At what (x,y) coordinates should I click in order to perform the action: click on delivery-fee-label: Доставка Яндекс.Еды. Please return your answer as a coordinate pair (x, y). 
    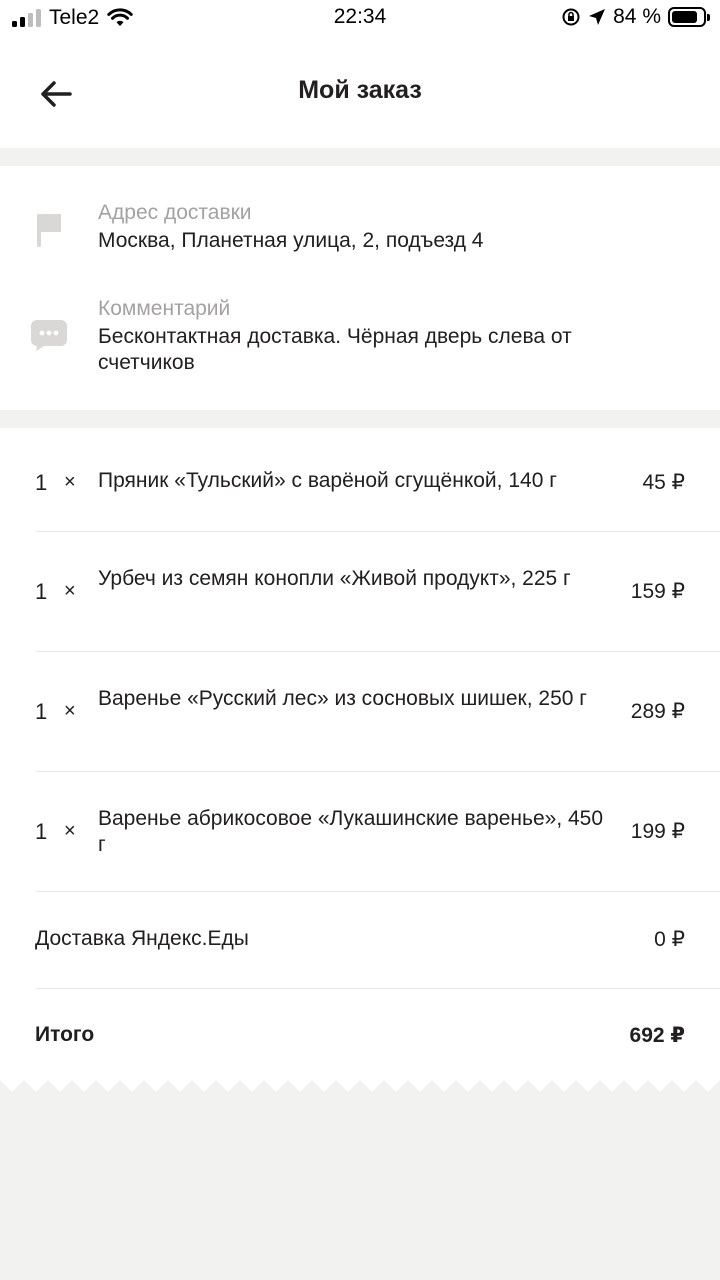
    Looking at the image, I should click on (142, 938).